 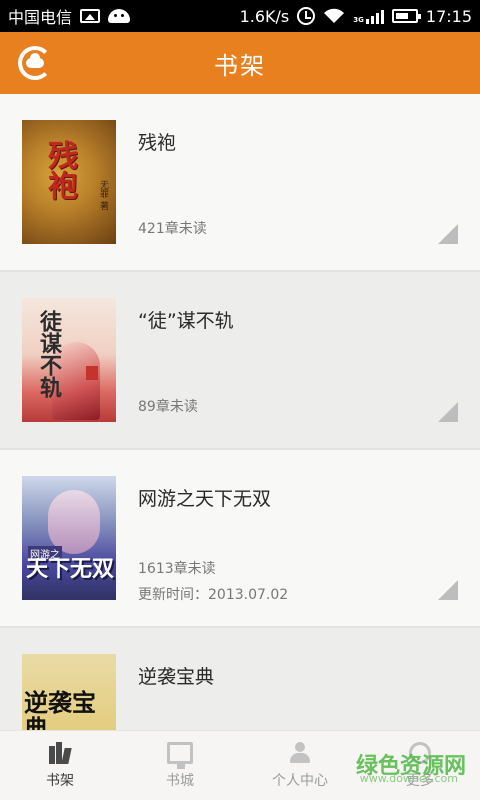 What do you see at coordinates (103, 195) in the screenshot?
I see `cover-author: 无罪 著` at bounding box center [103, 195].